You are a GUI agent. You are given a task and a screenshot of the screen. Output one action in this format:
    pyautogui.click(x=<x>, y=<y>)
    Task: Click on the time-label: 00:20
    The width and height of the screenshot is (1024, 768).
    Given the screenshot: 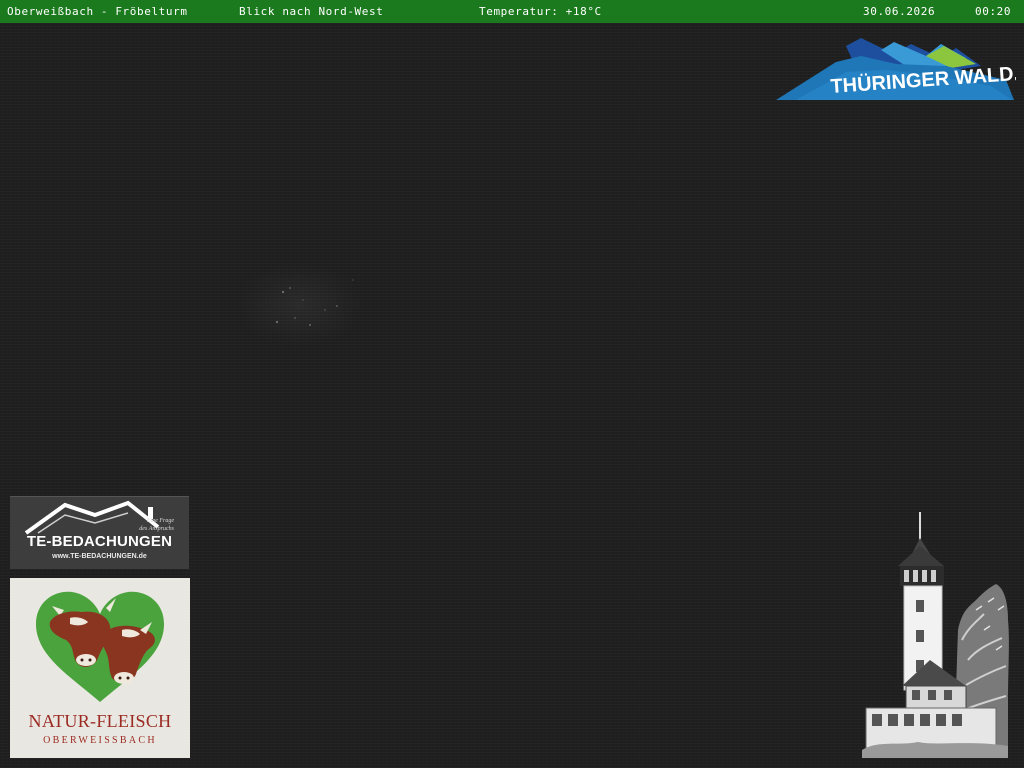 What is the action you would take?
    pyautogui.click(x=993, y=11)
    